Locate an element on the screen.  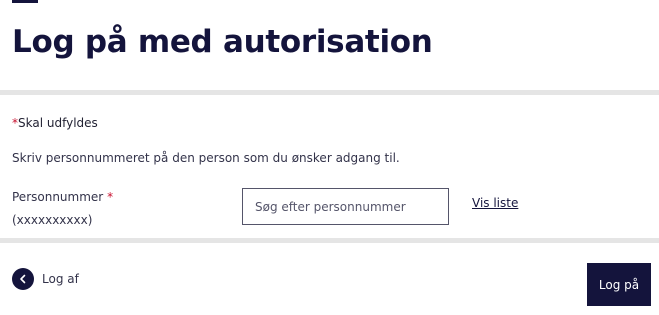
vis-liste-link: Vis liste is located at coordinates (495, 203).